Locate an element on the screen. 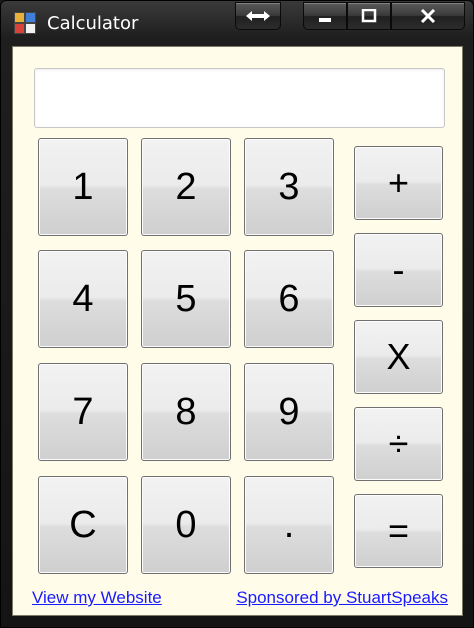  digit-8-button: 8 is located at coordinates (186, 412).